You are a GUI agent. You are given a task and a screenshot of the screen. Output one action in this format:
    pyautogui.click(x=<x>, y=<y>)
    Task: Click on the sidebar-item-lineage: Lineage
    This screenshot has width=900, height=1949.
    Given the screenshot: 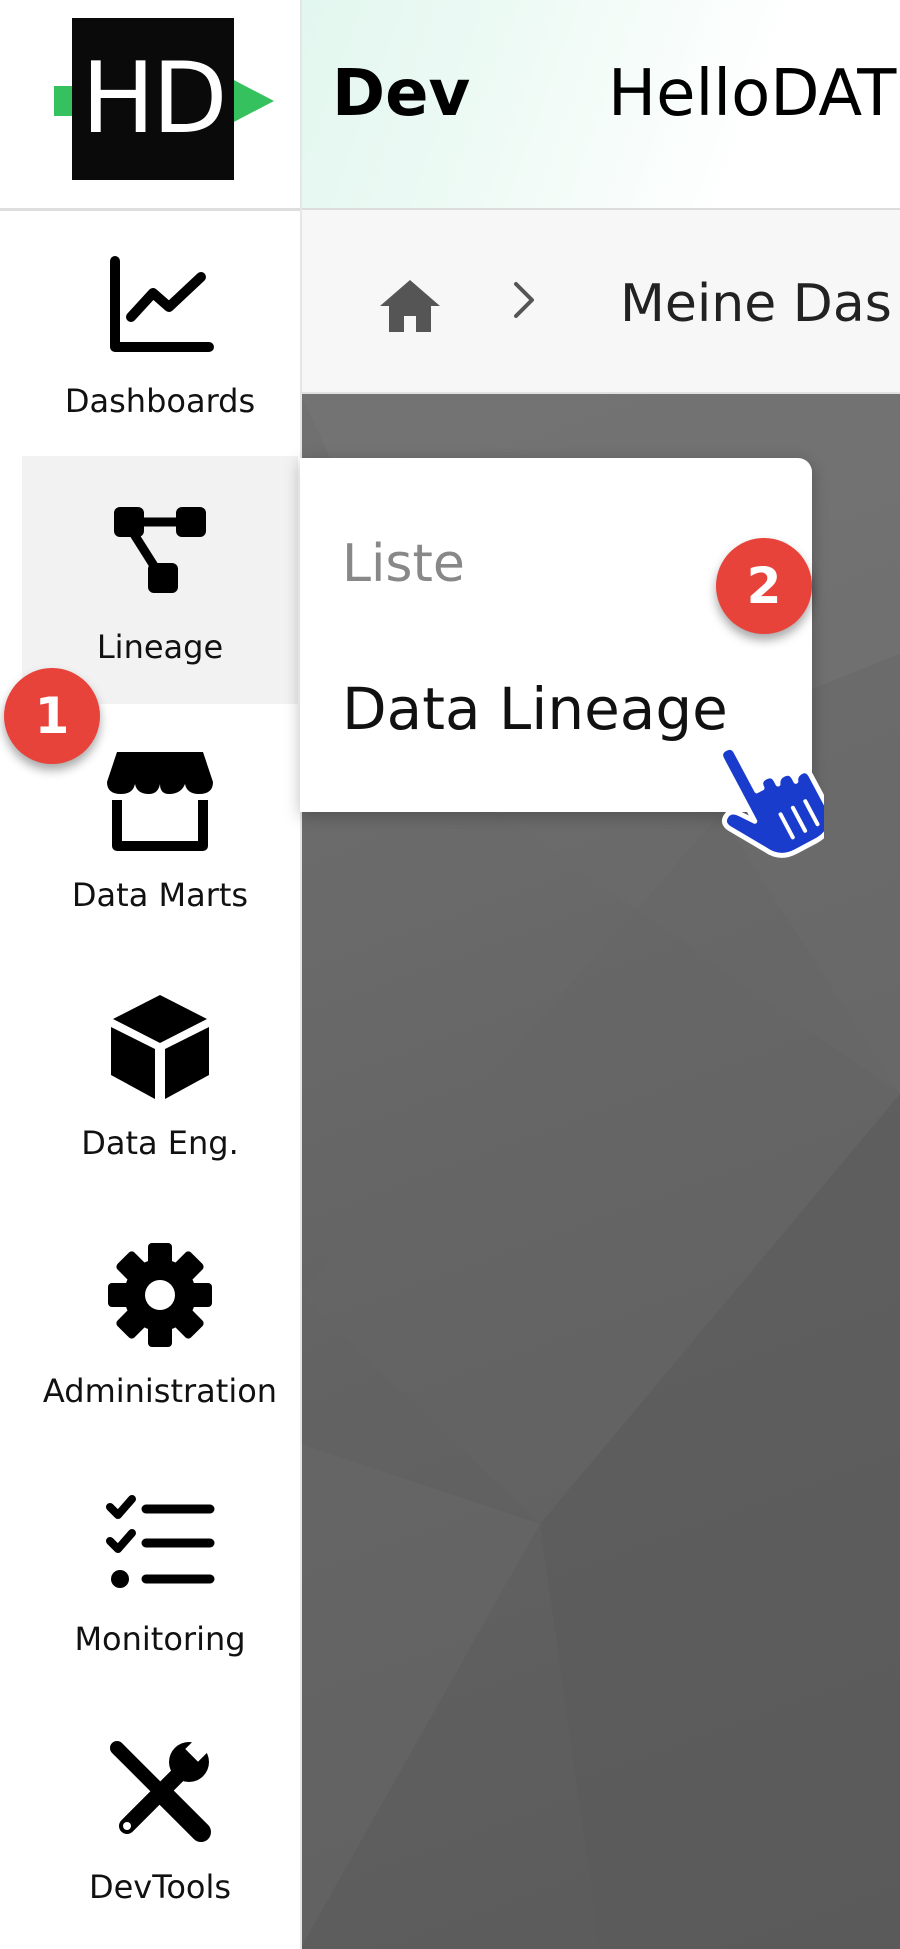 What is the action you would take?
    pyautogui.click(x=160, y=580)
    